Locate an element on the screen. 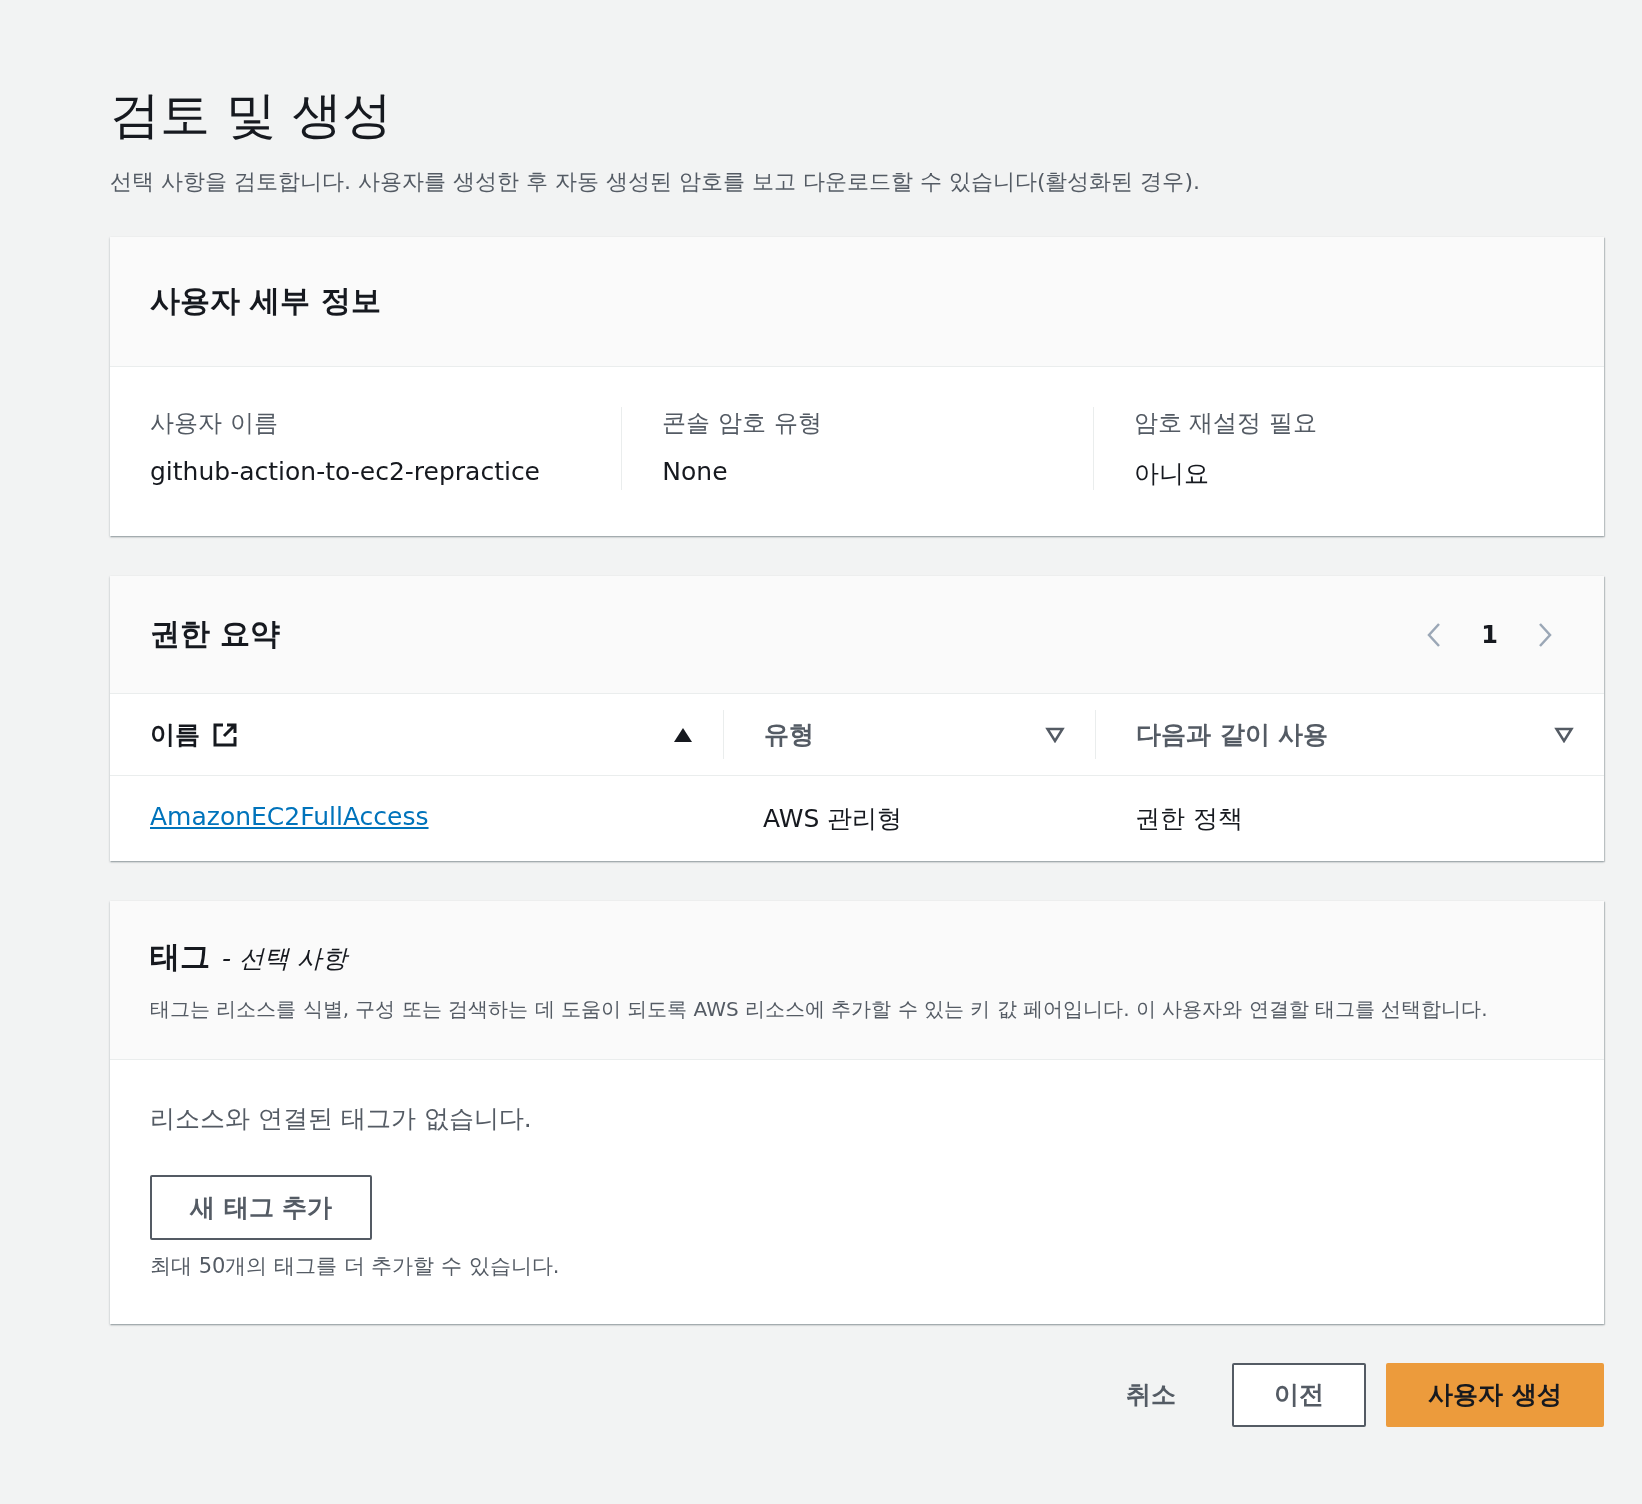  tags-description: 태그는 리소스를 식별, 구성 또는 검색하는 데 도움이 되도록 AWS 리소스에 추가할 수 있는 키 값 페어입니다. 이 사용자와 연결할 태그를 선택합니다. is located at coordinates (819, 1009).